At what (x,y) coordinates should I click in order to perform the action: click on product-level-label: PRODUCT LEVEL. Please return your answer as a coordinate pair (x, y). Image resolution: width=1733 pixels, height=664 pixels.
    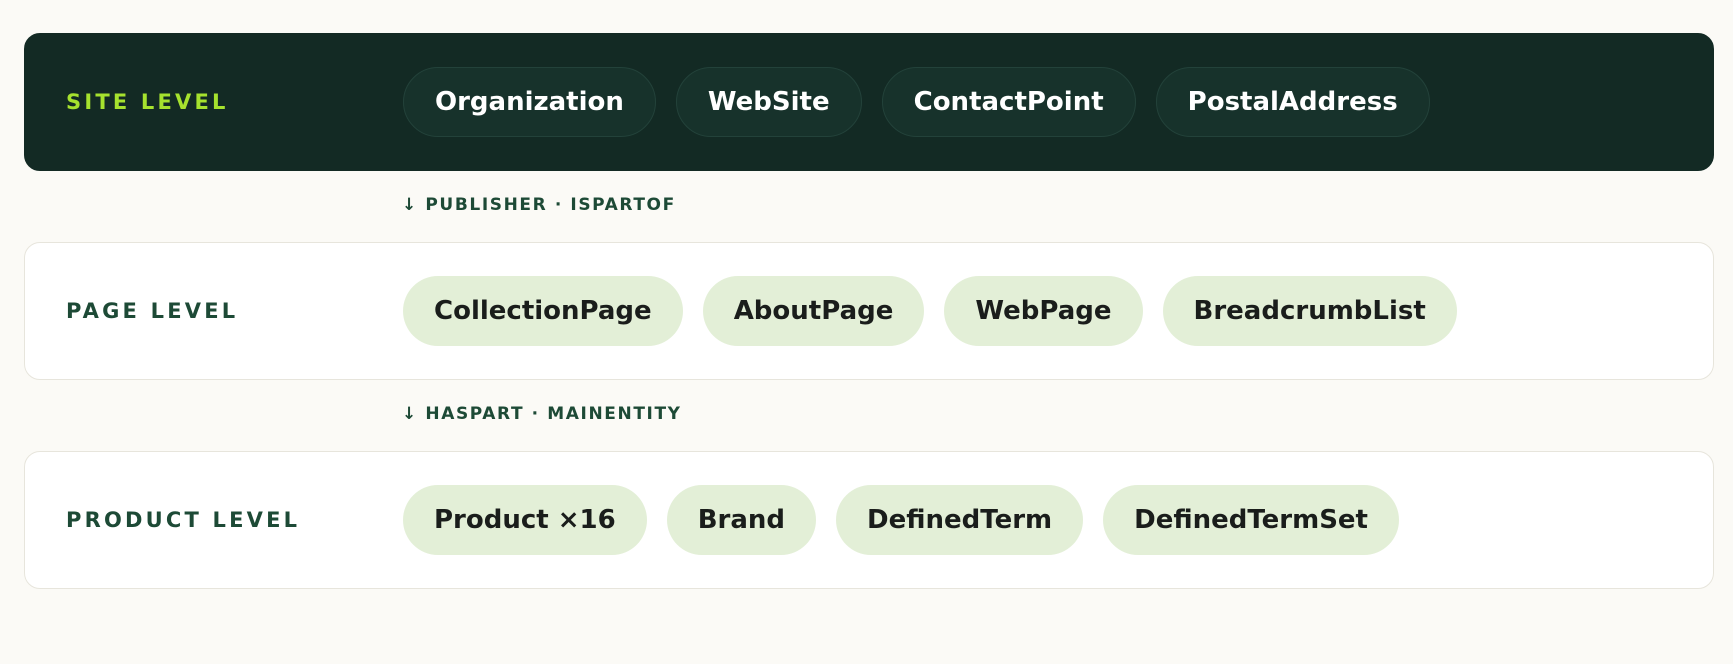
    Looking at the image, I should click on (183, 520).